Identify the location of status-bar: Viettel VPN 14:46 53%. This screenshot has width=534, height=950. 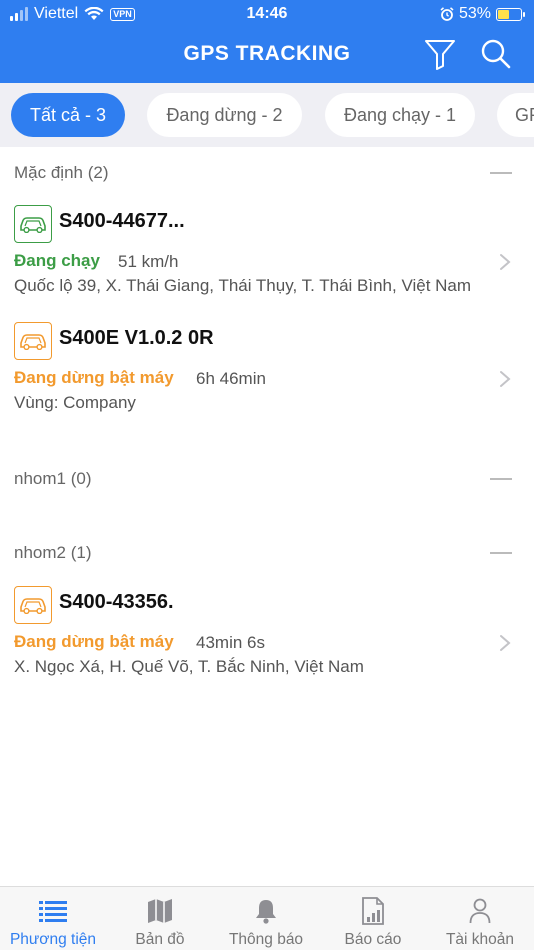
(267, 14).